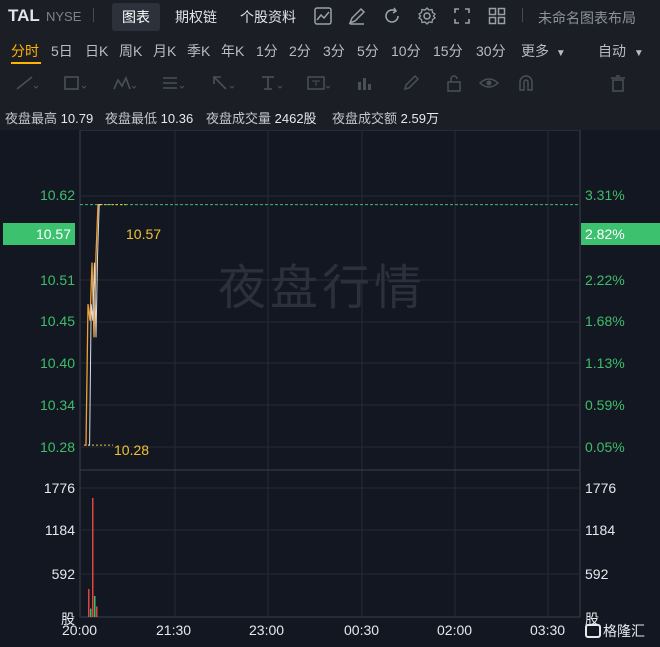  I want to click on tab-daily-k: 日K, so click(96, 51).